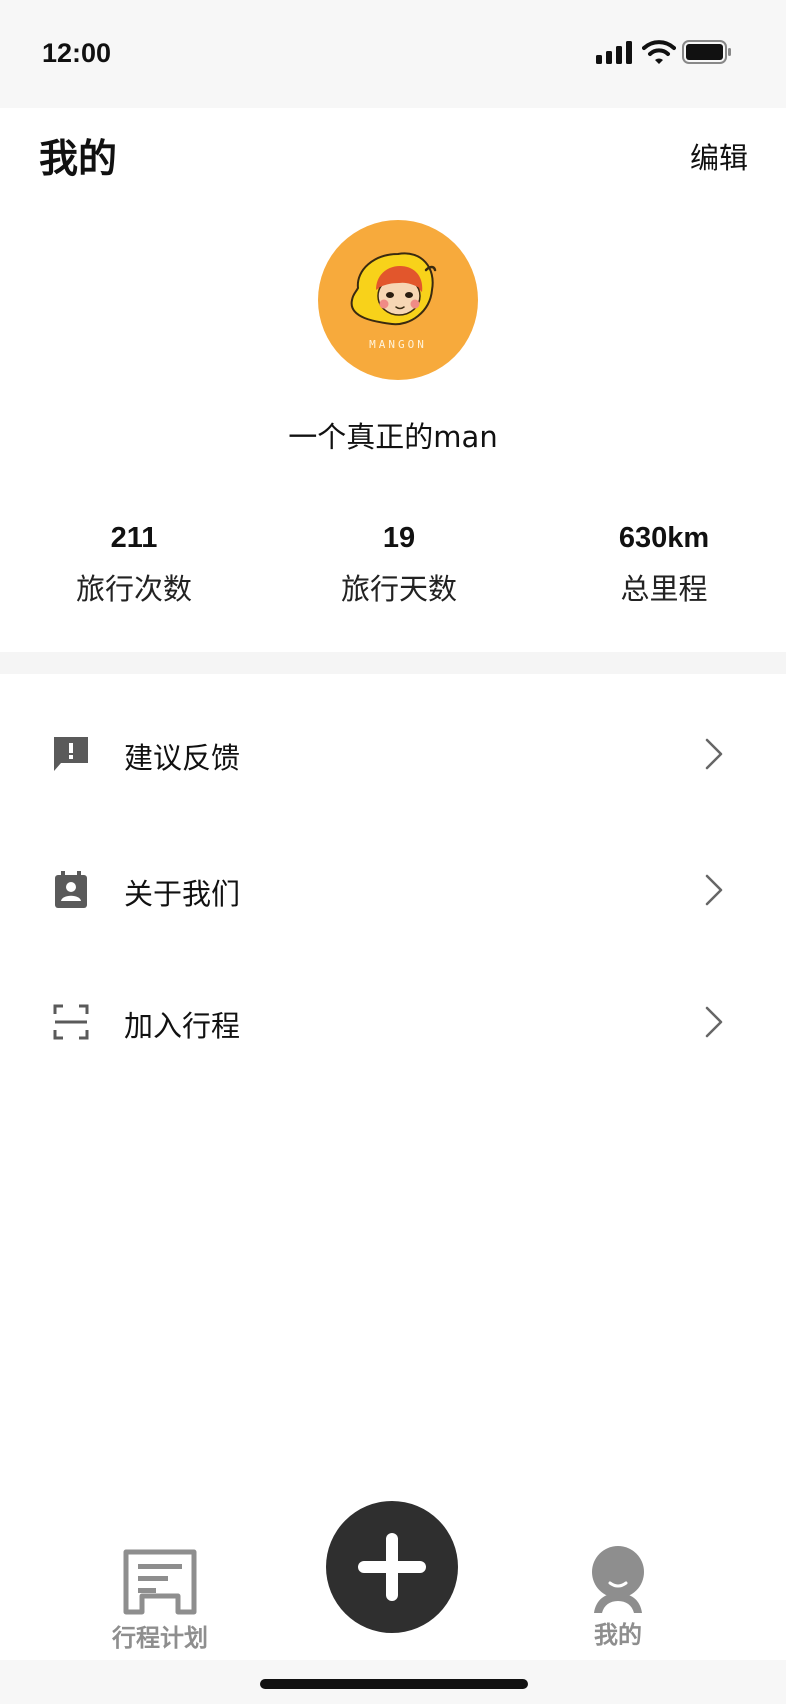  I want to click on wifi-icon, so click(659, 52).